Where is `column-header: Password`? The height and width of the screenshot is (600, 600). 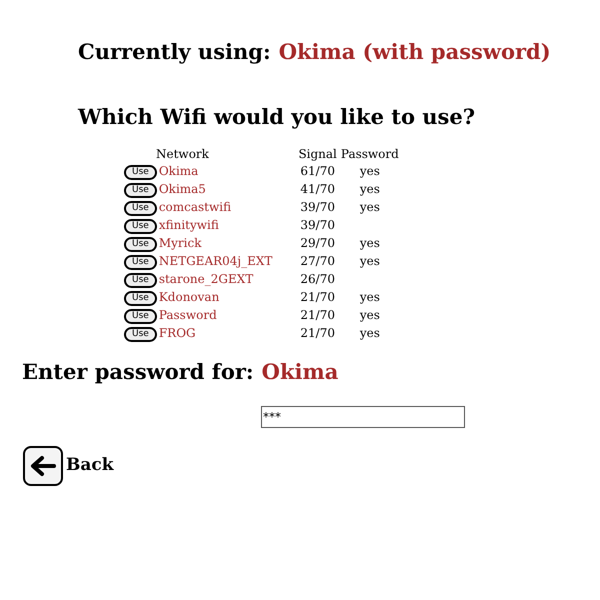 column-header: Password is located at coordinates (369, 154).